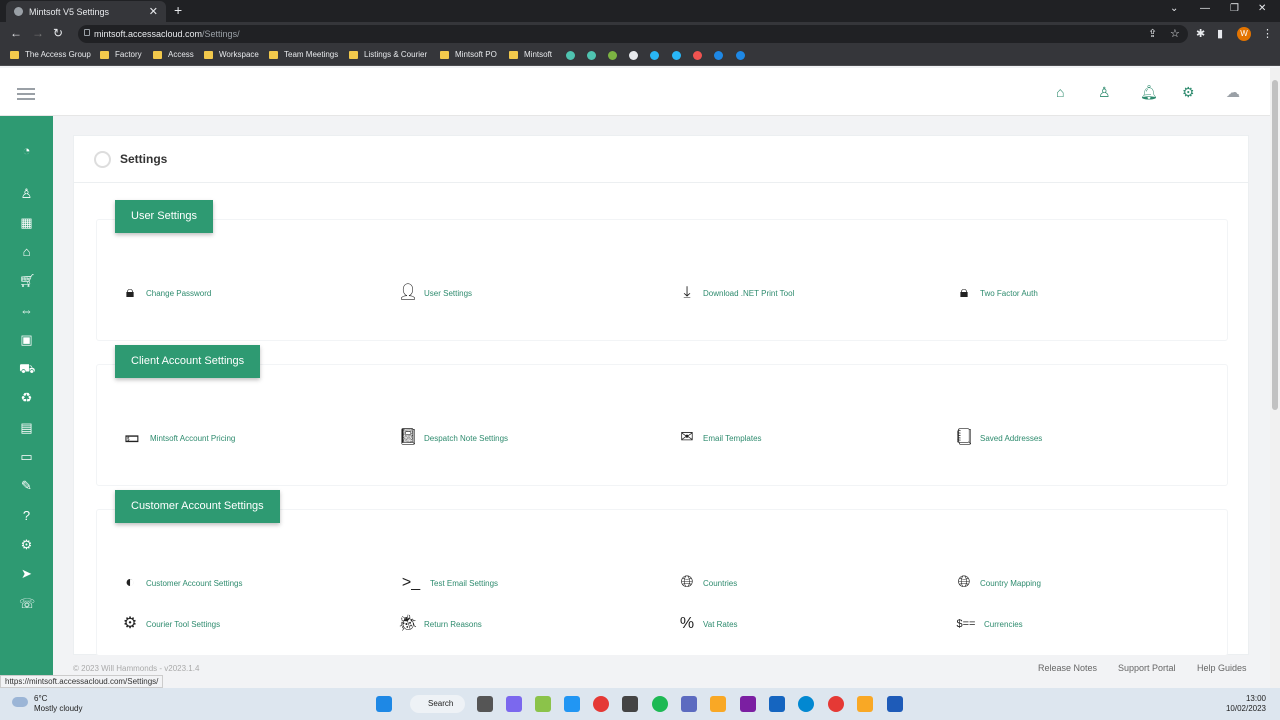 This screenshot has height=720, width=1280. What do you see at coordinates (806, 704) in the screenshot?
I see `edge-icon` at bounding box center [806, 704].